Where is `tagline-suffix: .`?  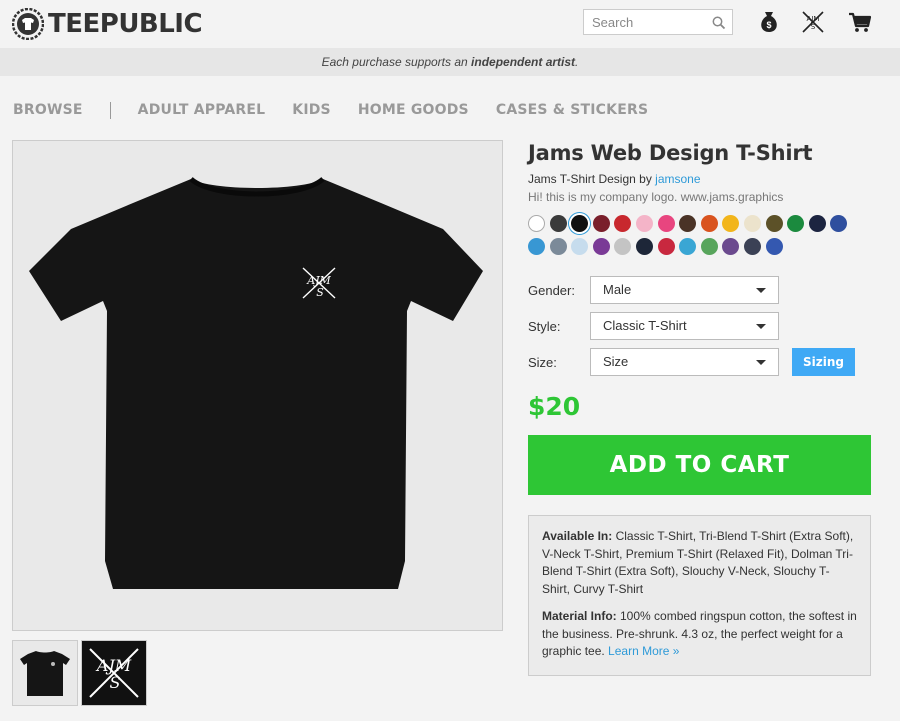
tagline-suffix: . is located at coordinates (577, 62).